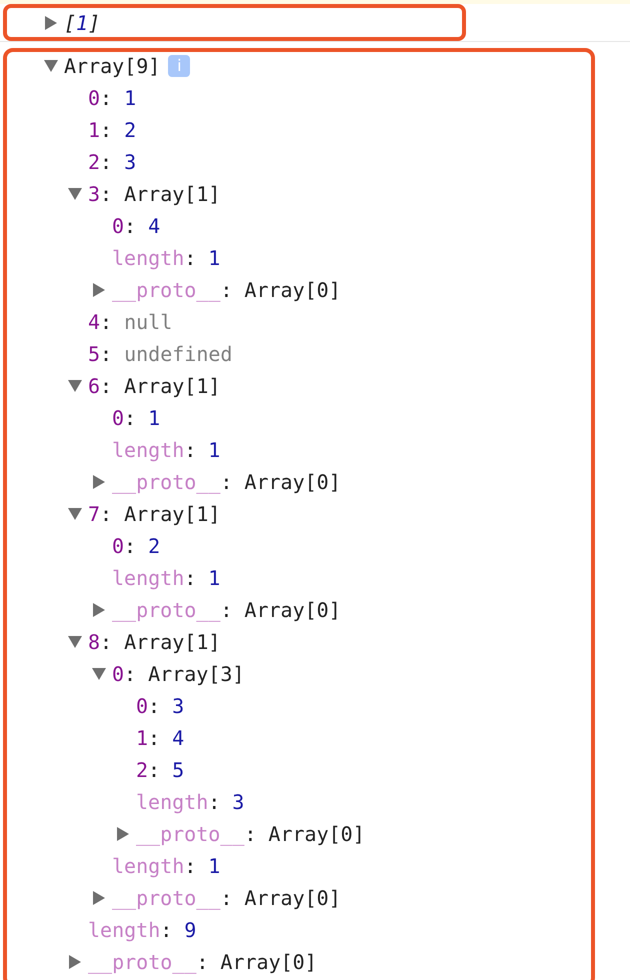 Image resolution: width=630 pixels, height=980 pixels. What do you see at coordinates (196, 674) in the screenshot?
I see `property-value: Array[3]` at bounding box center [196, 674].